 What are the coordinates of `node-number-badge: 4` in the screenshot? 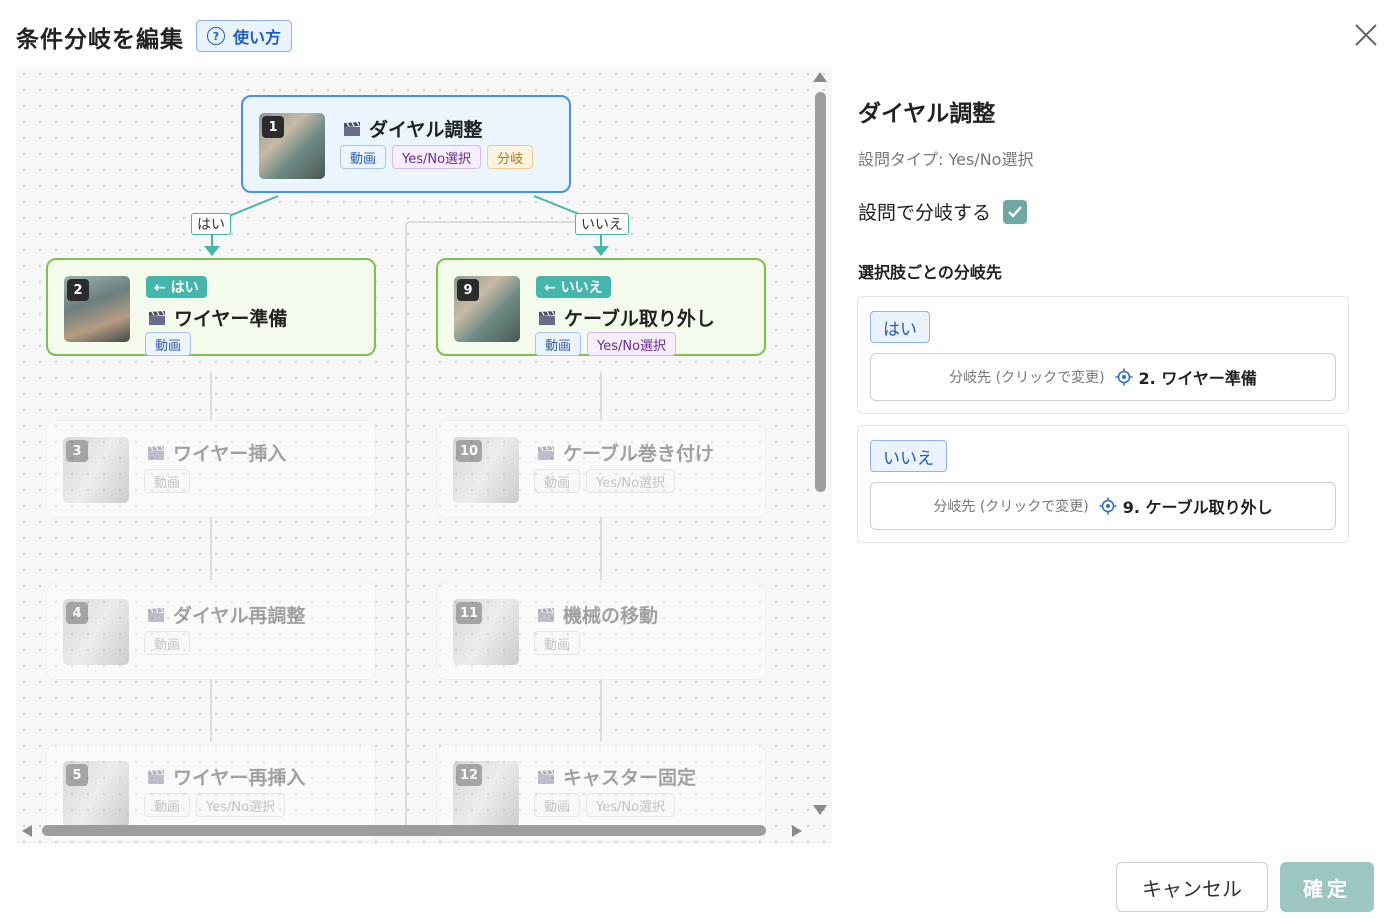 It's located at (77, 613).